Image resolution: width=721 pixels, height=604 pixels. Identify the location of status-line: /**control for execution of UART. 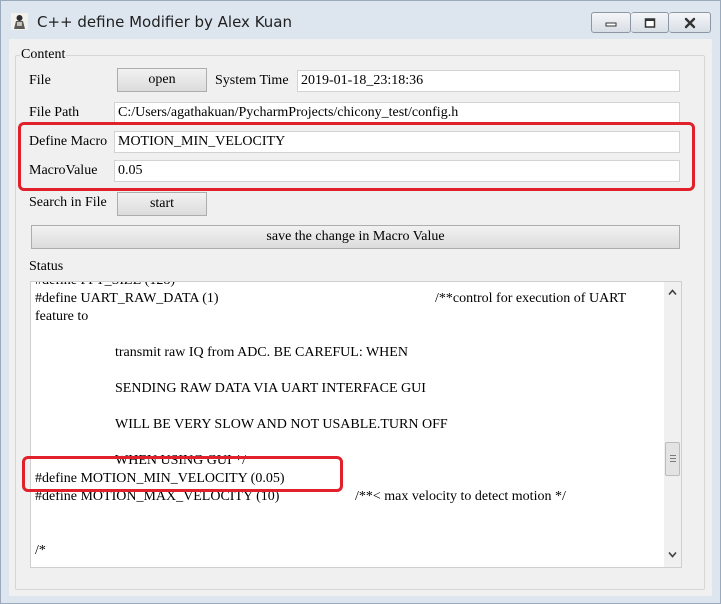
(531, 298).